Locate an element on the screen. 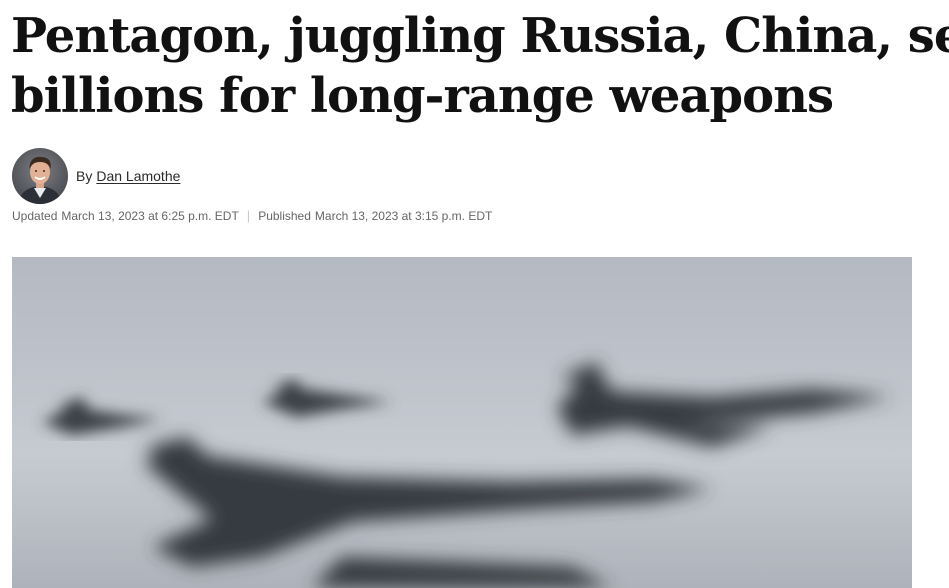  published-label: Published is located at coordinates (284, 215).